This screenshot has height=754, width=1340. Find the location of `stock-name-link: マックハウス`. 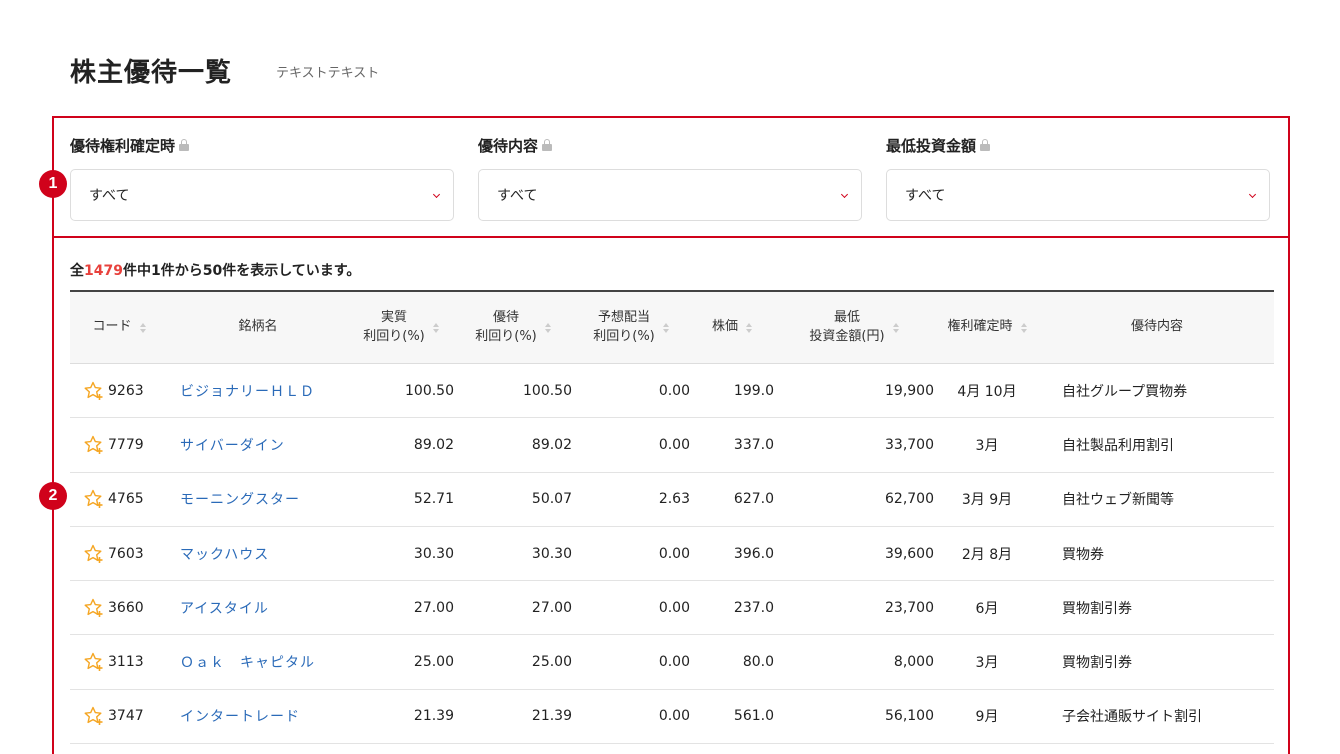

stock-name-link: マックハウス is located at coordinates (218, 554).